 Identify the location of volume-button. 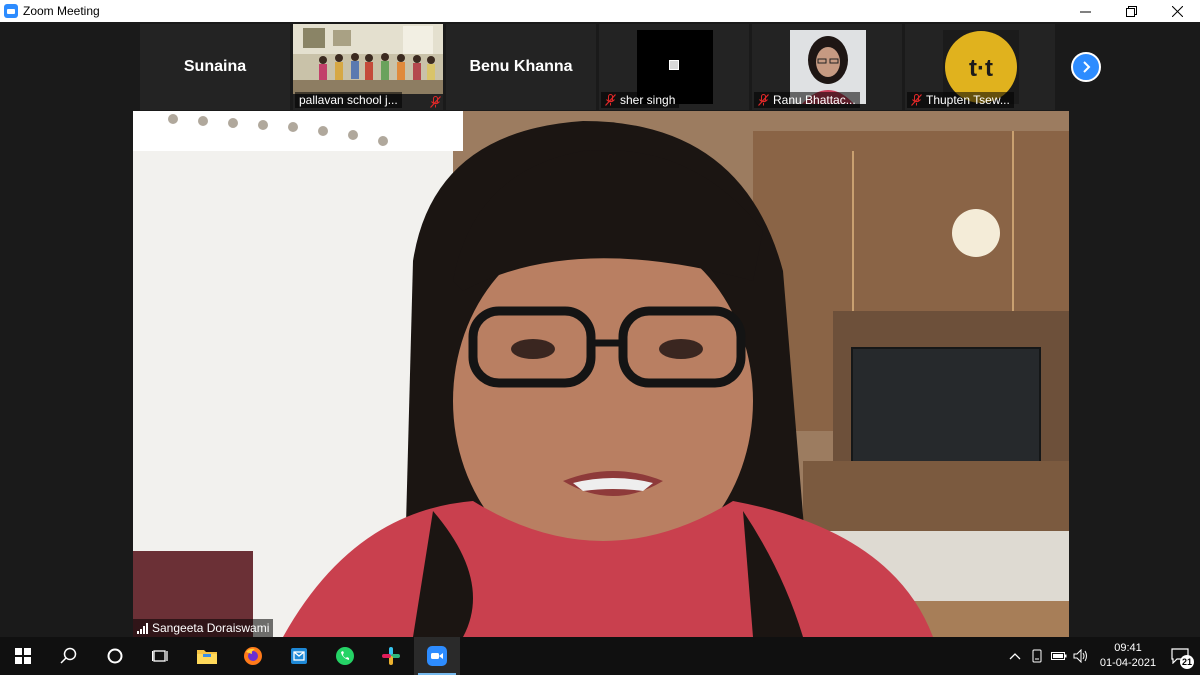
(1081, 656).